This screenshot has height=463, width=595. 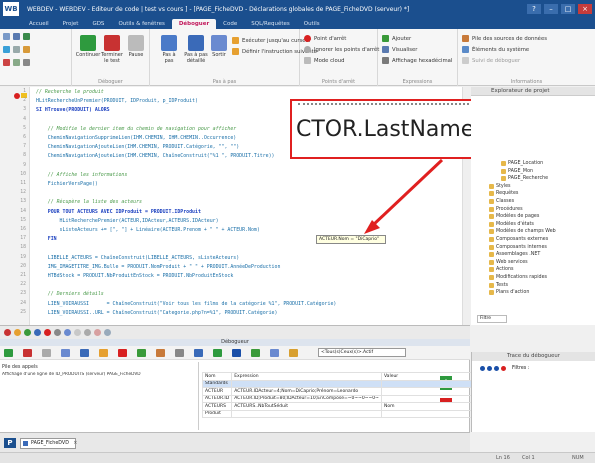 I want to click on new-icon, so click(x=6, y=36).